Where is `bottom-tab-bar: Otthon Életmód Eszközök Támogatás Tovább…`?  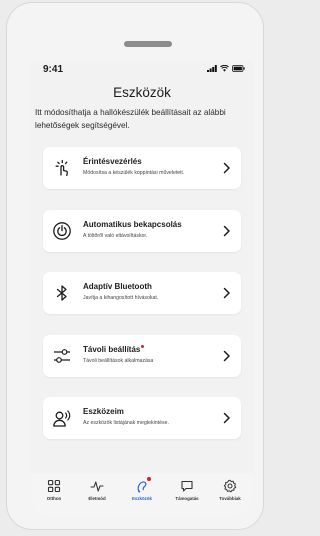
bottom-tab-bar: Otthon Életmód Eszközök Támogatás Tovább… is located at coordinates (142, 495).